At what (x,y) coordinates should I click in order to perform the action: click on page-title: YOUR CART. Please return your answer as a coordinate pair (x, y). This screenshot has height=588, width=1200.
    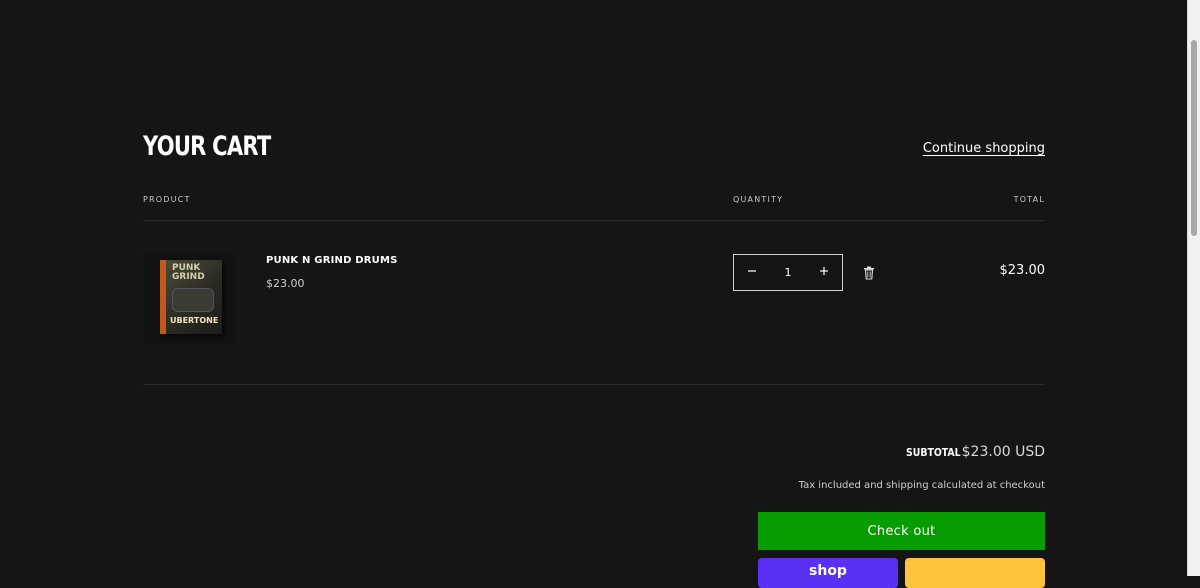
    Looking at the image, I should click on (207, 146).